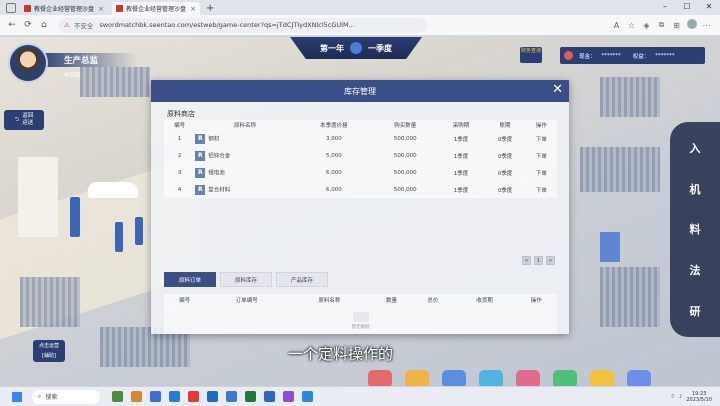 This screenshot has width=720, height=406. I want to click on cell-id: 1, so click(179, 138).